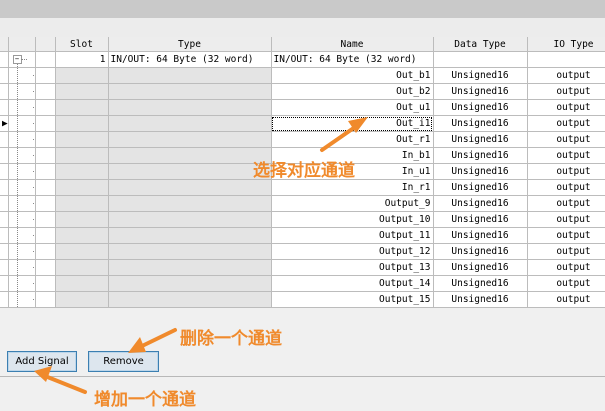 This screenshot has width=605, height=411. Describe the element at coordinates (352, 219) in the screenshot. I see `name-cell: Output_10` at that location.